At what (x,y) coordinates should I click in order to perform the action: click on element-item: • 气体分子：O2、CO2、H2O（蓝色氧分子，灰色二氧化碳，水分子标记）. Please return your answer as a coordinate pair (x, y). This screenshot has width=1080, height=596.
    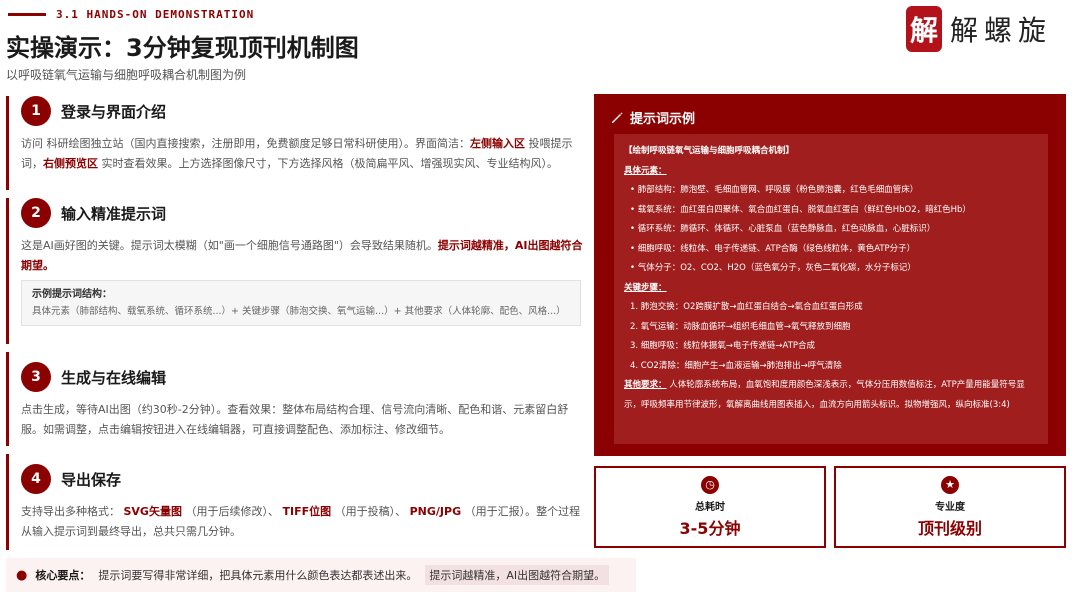
    Looking at the image, I should click on (773, 268).